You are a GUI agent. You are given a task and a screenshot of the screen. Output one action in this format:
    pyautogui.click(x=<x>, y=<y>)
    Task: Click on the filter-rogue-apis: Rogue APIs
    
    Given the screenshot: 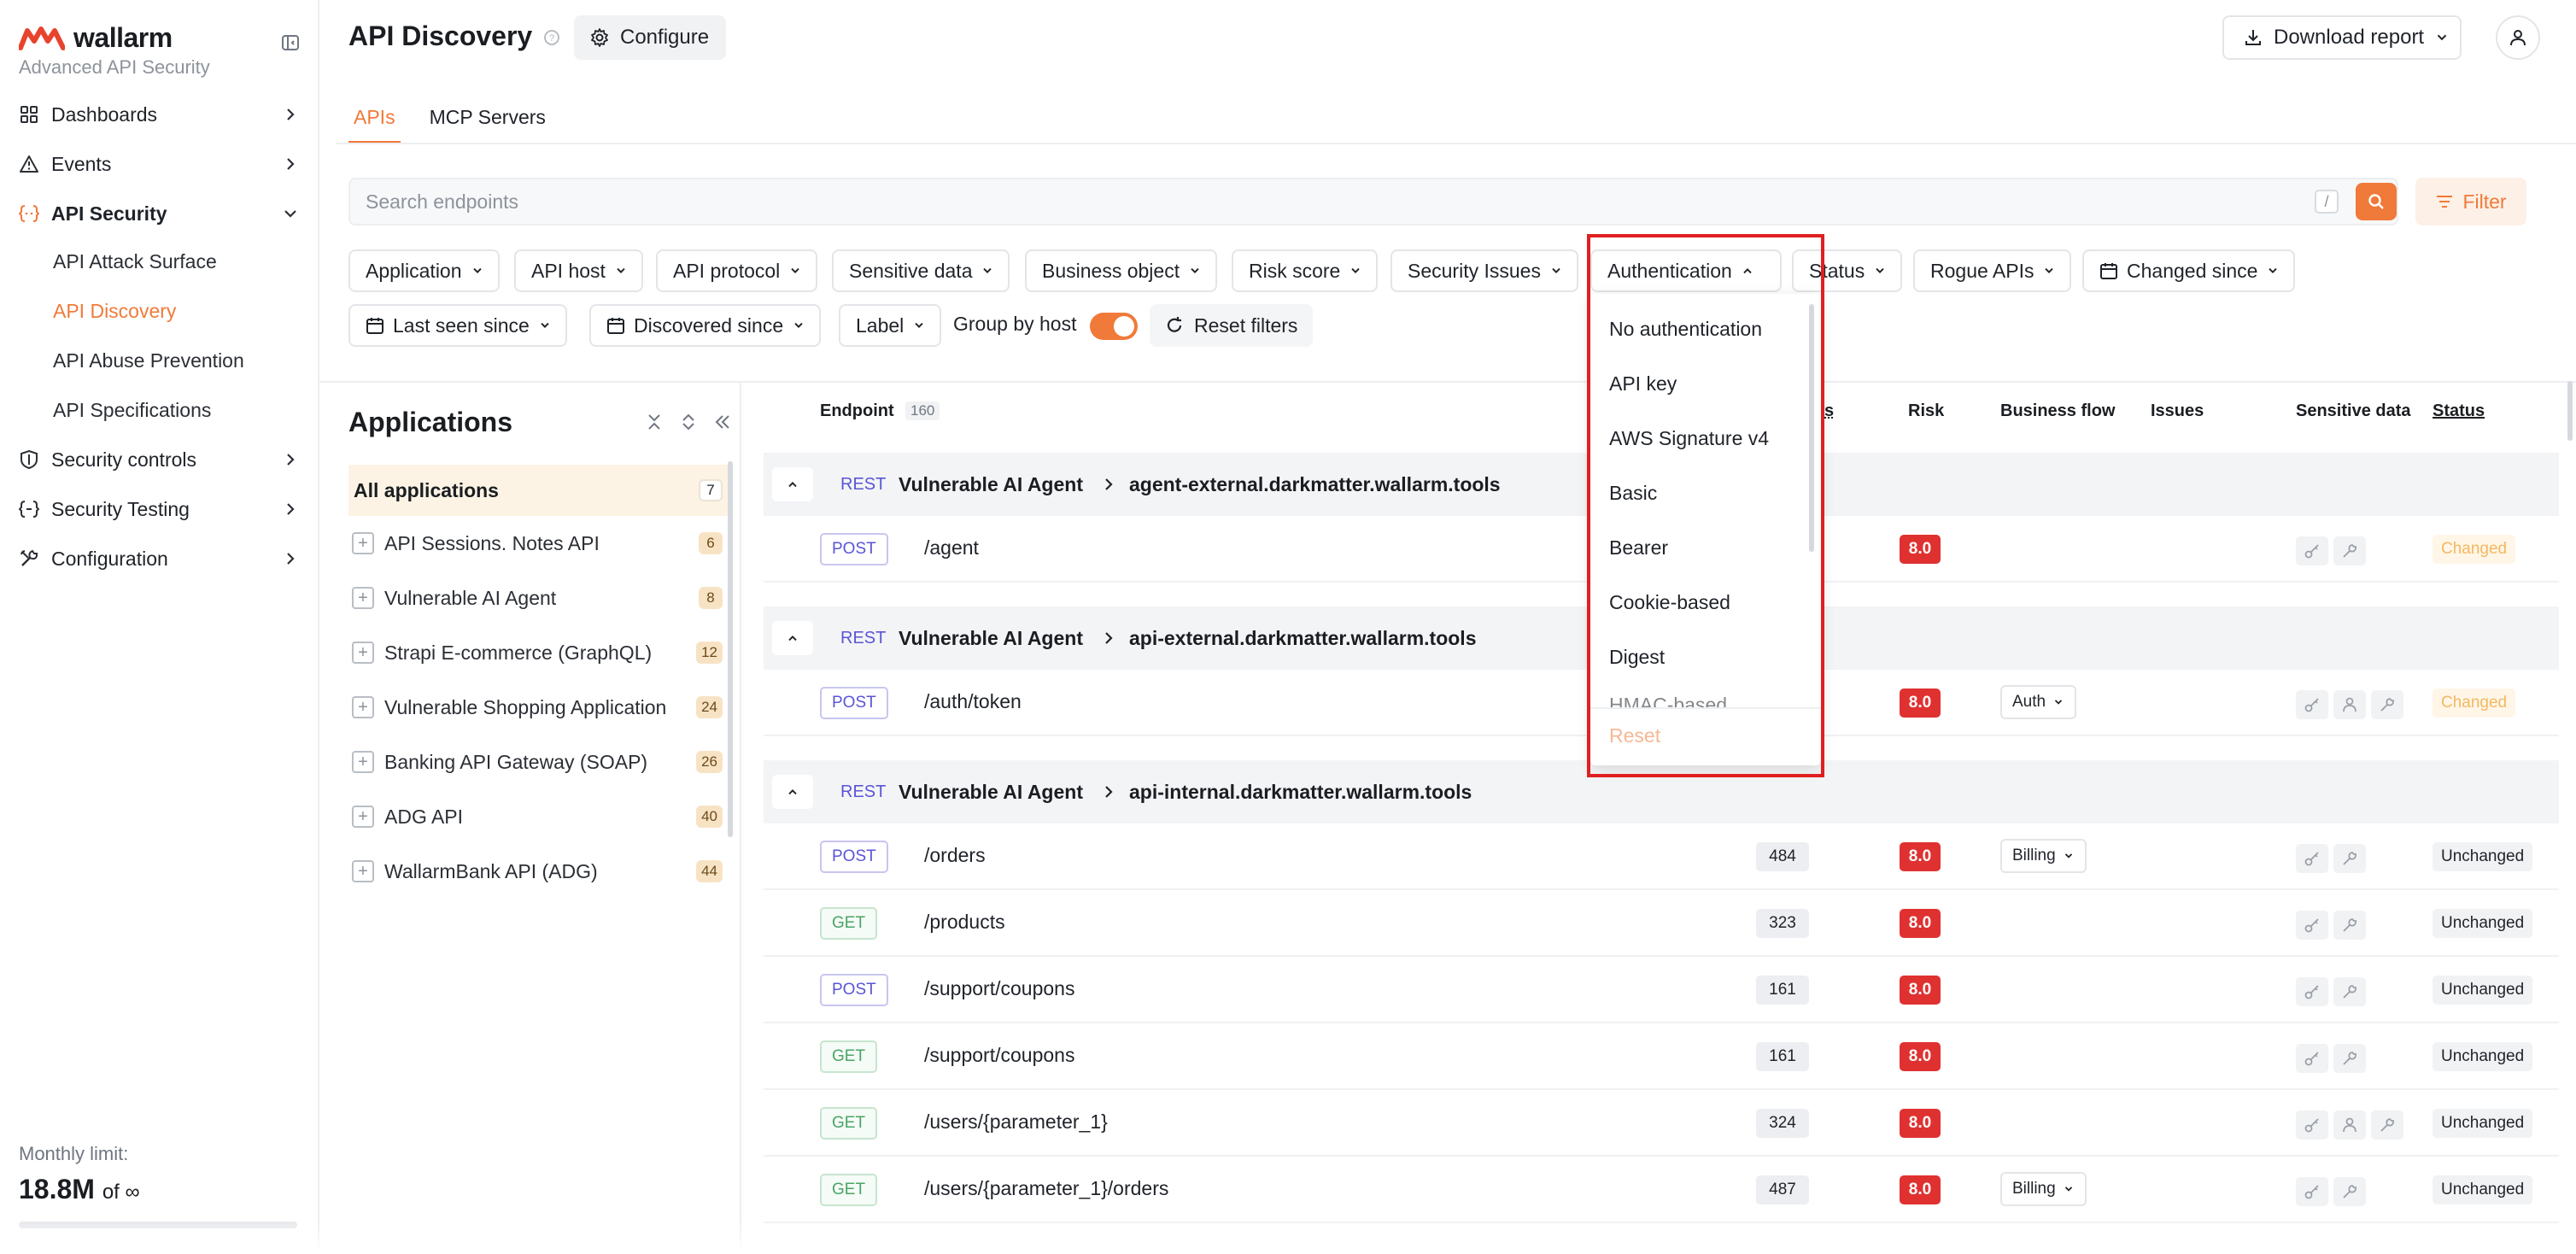 What is the action you would take?
    pyautogui.click(x=1992, y=270)
    